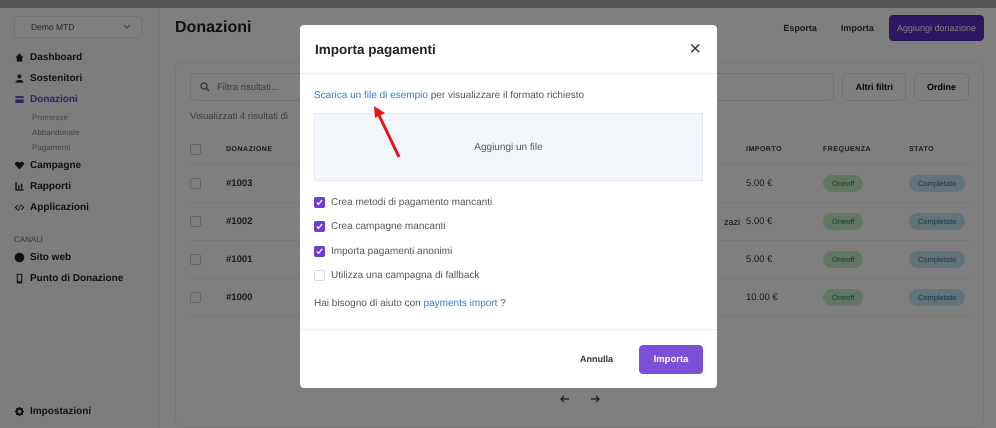 This screenshot has height=428, width=996. Describe the element at coordinates (81, 257) in the screenshot. I see `sidebar-item: Sito web` at that location.